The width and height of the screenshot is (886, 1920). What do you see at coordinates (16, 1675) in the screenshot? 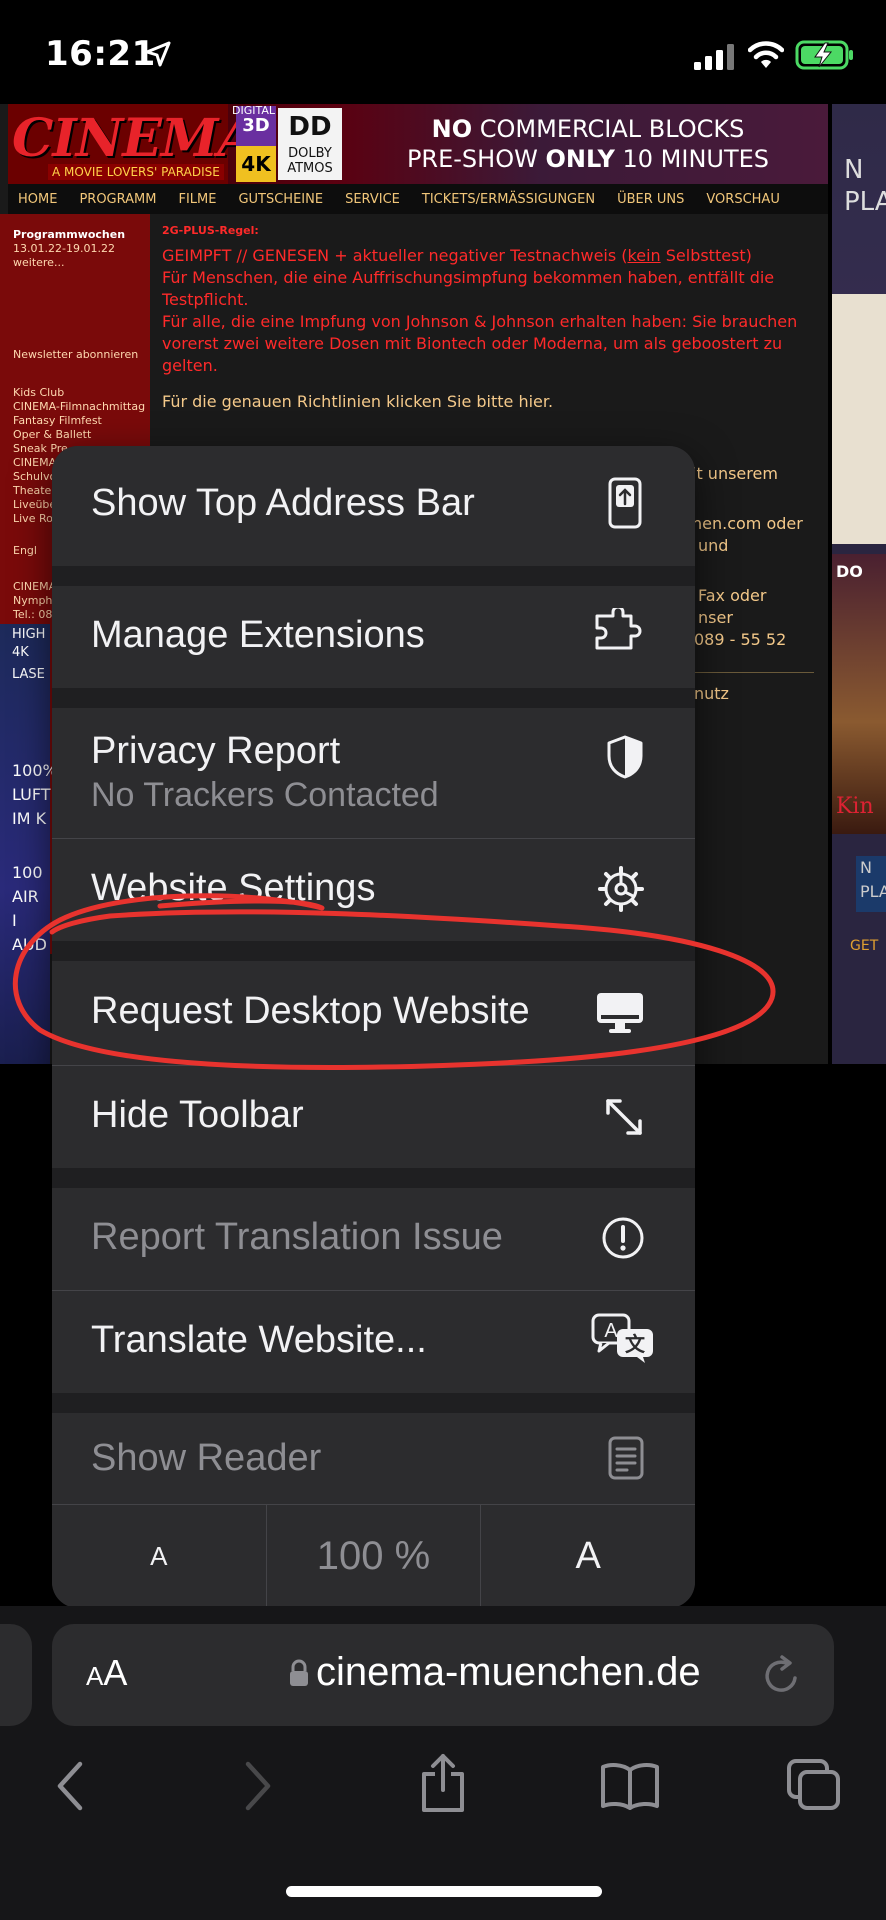
I see `previous-tab-peek` at bounding box center [16, 1675].